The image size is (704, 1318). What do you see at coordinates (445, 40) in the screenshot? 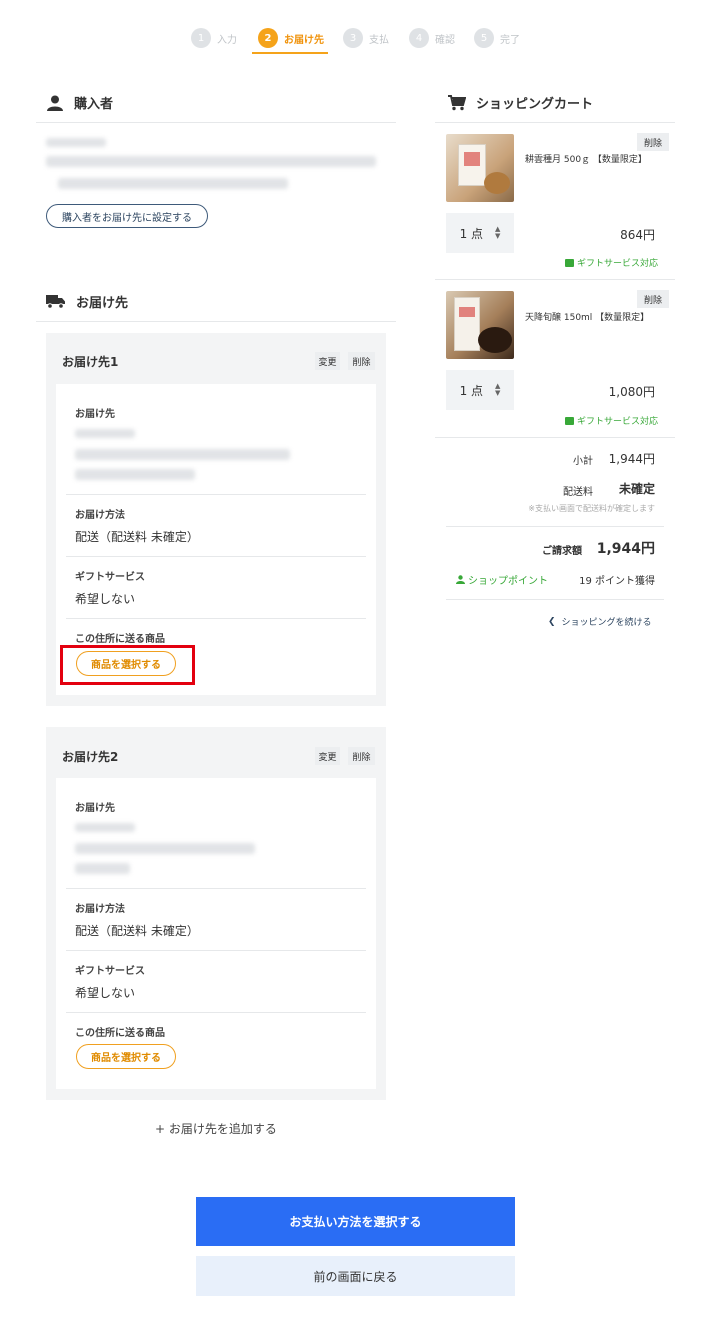
I see `step-label: 確認` at bounding box center [445, 40].